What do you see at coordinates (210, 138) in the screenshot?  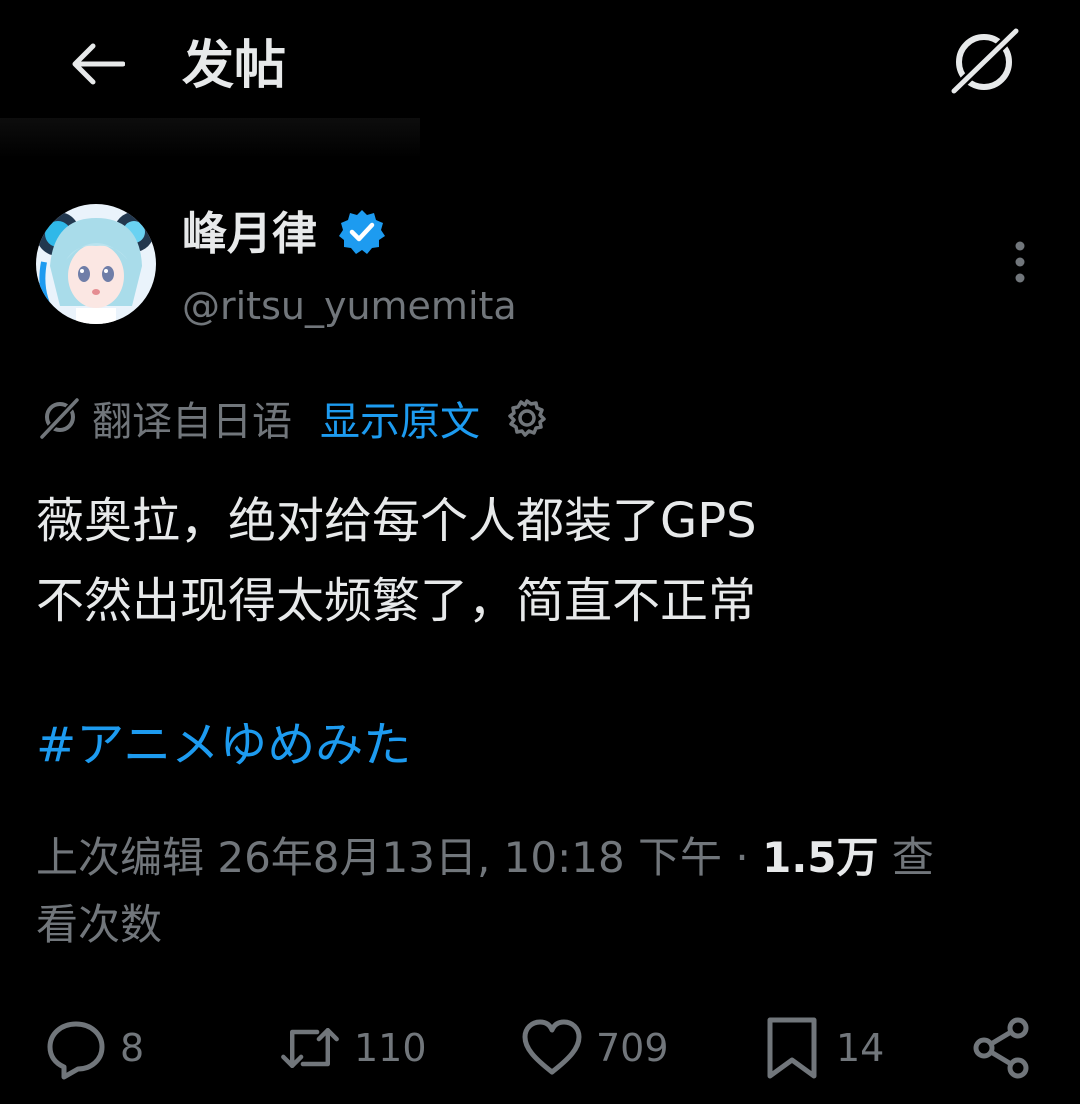 I see `header-shade` at bounding box center [210, 138].